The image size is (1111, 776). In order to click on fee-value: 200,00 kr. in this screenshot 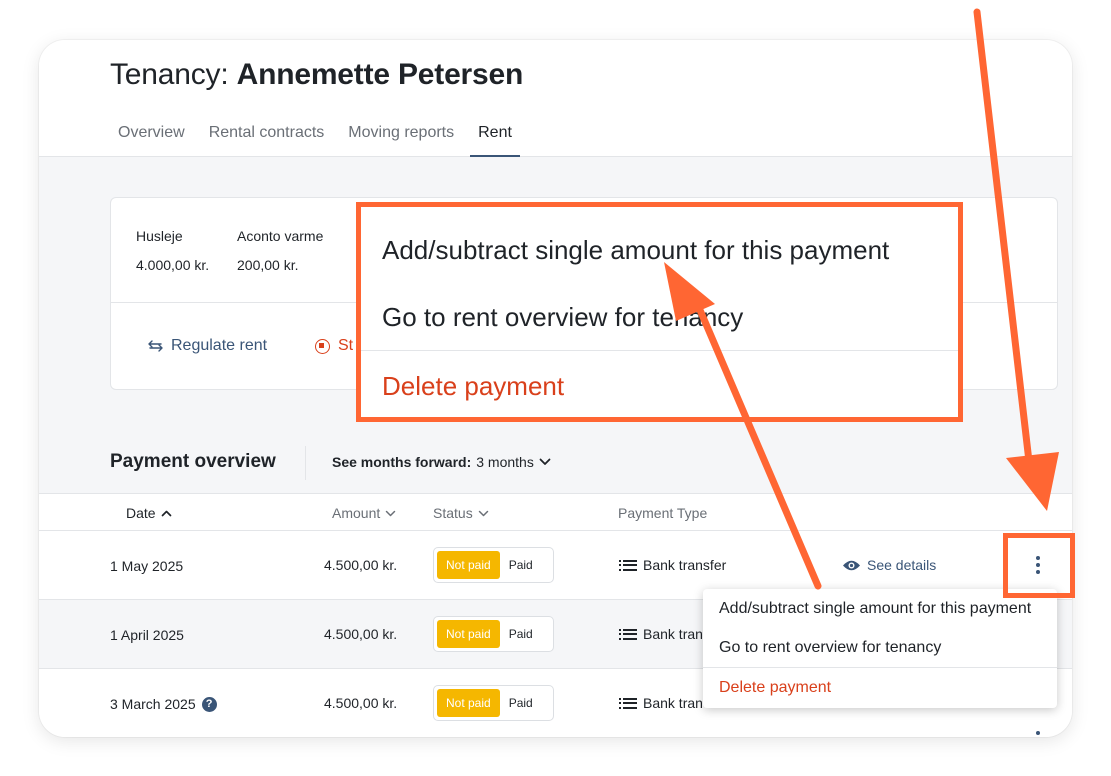, I will do `click(268, 265)`.